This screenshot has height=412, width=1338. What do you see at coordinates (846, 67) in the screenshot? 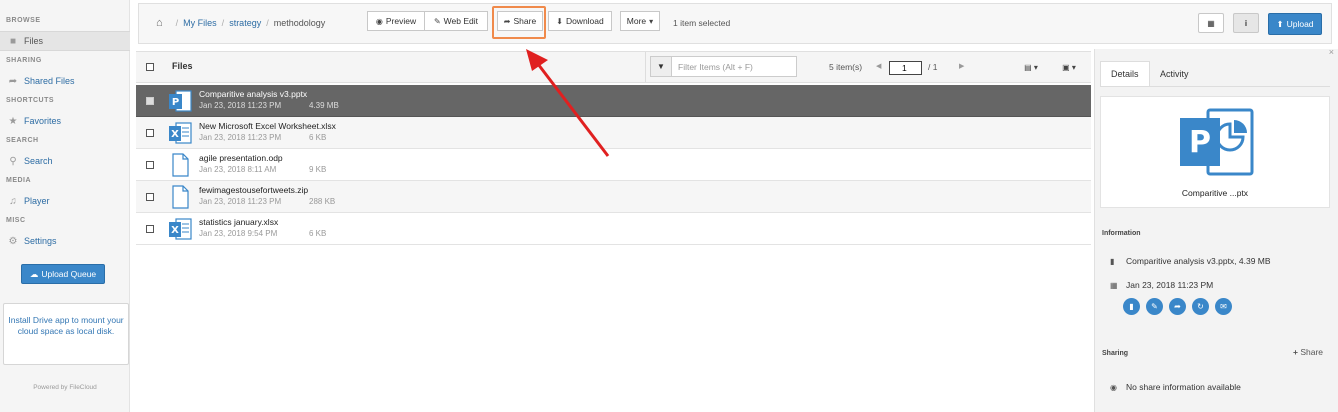
I see `item-count: 5 item(s)` at bounding box center [846, 67].